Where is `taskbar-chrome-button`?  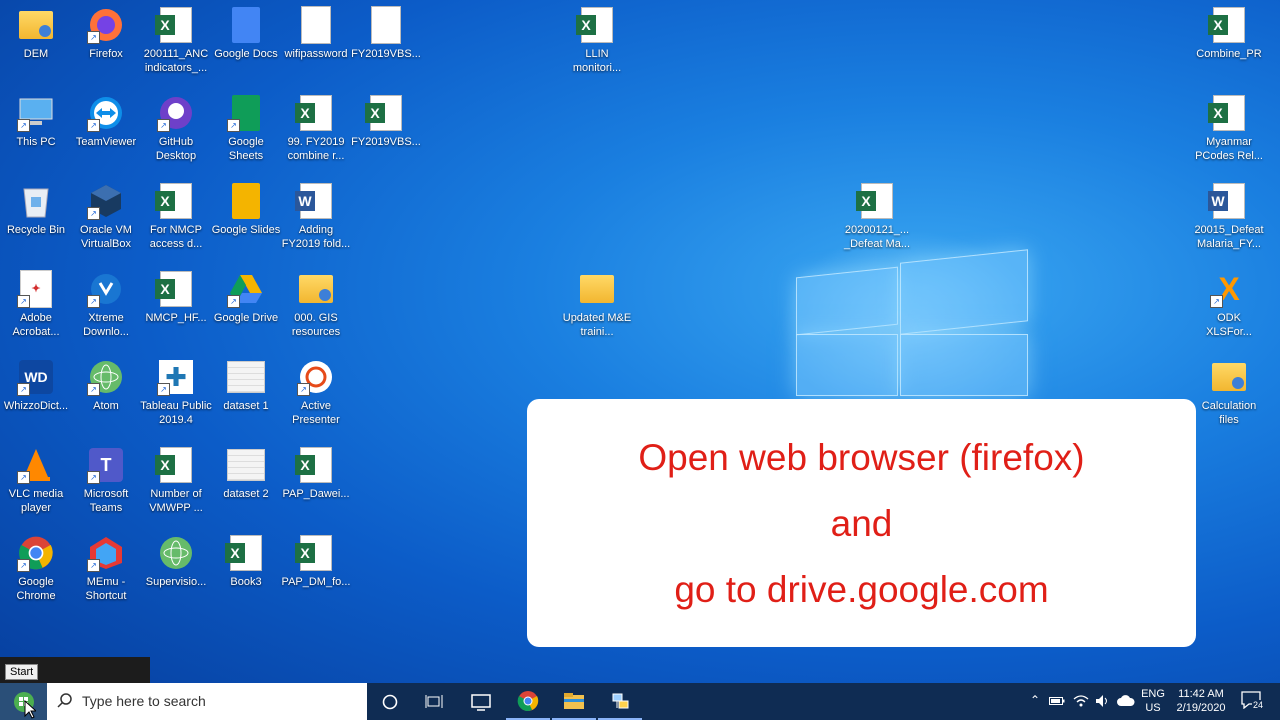 taskbar-chrome-button is located at coordinates (528, 701).